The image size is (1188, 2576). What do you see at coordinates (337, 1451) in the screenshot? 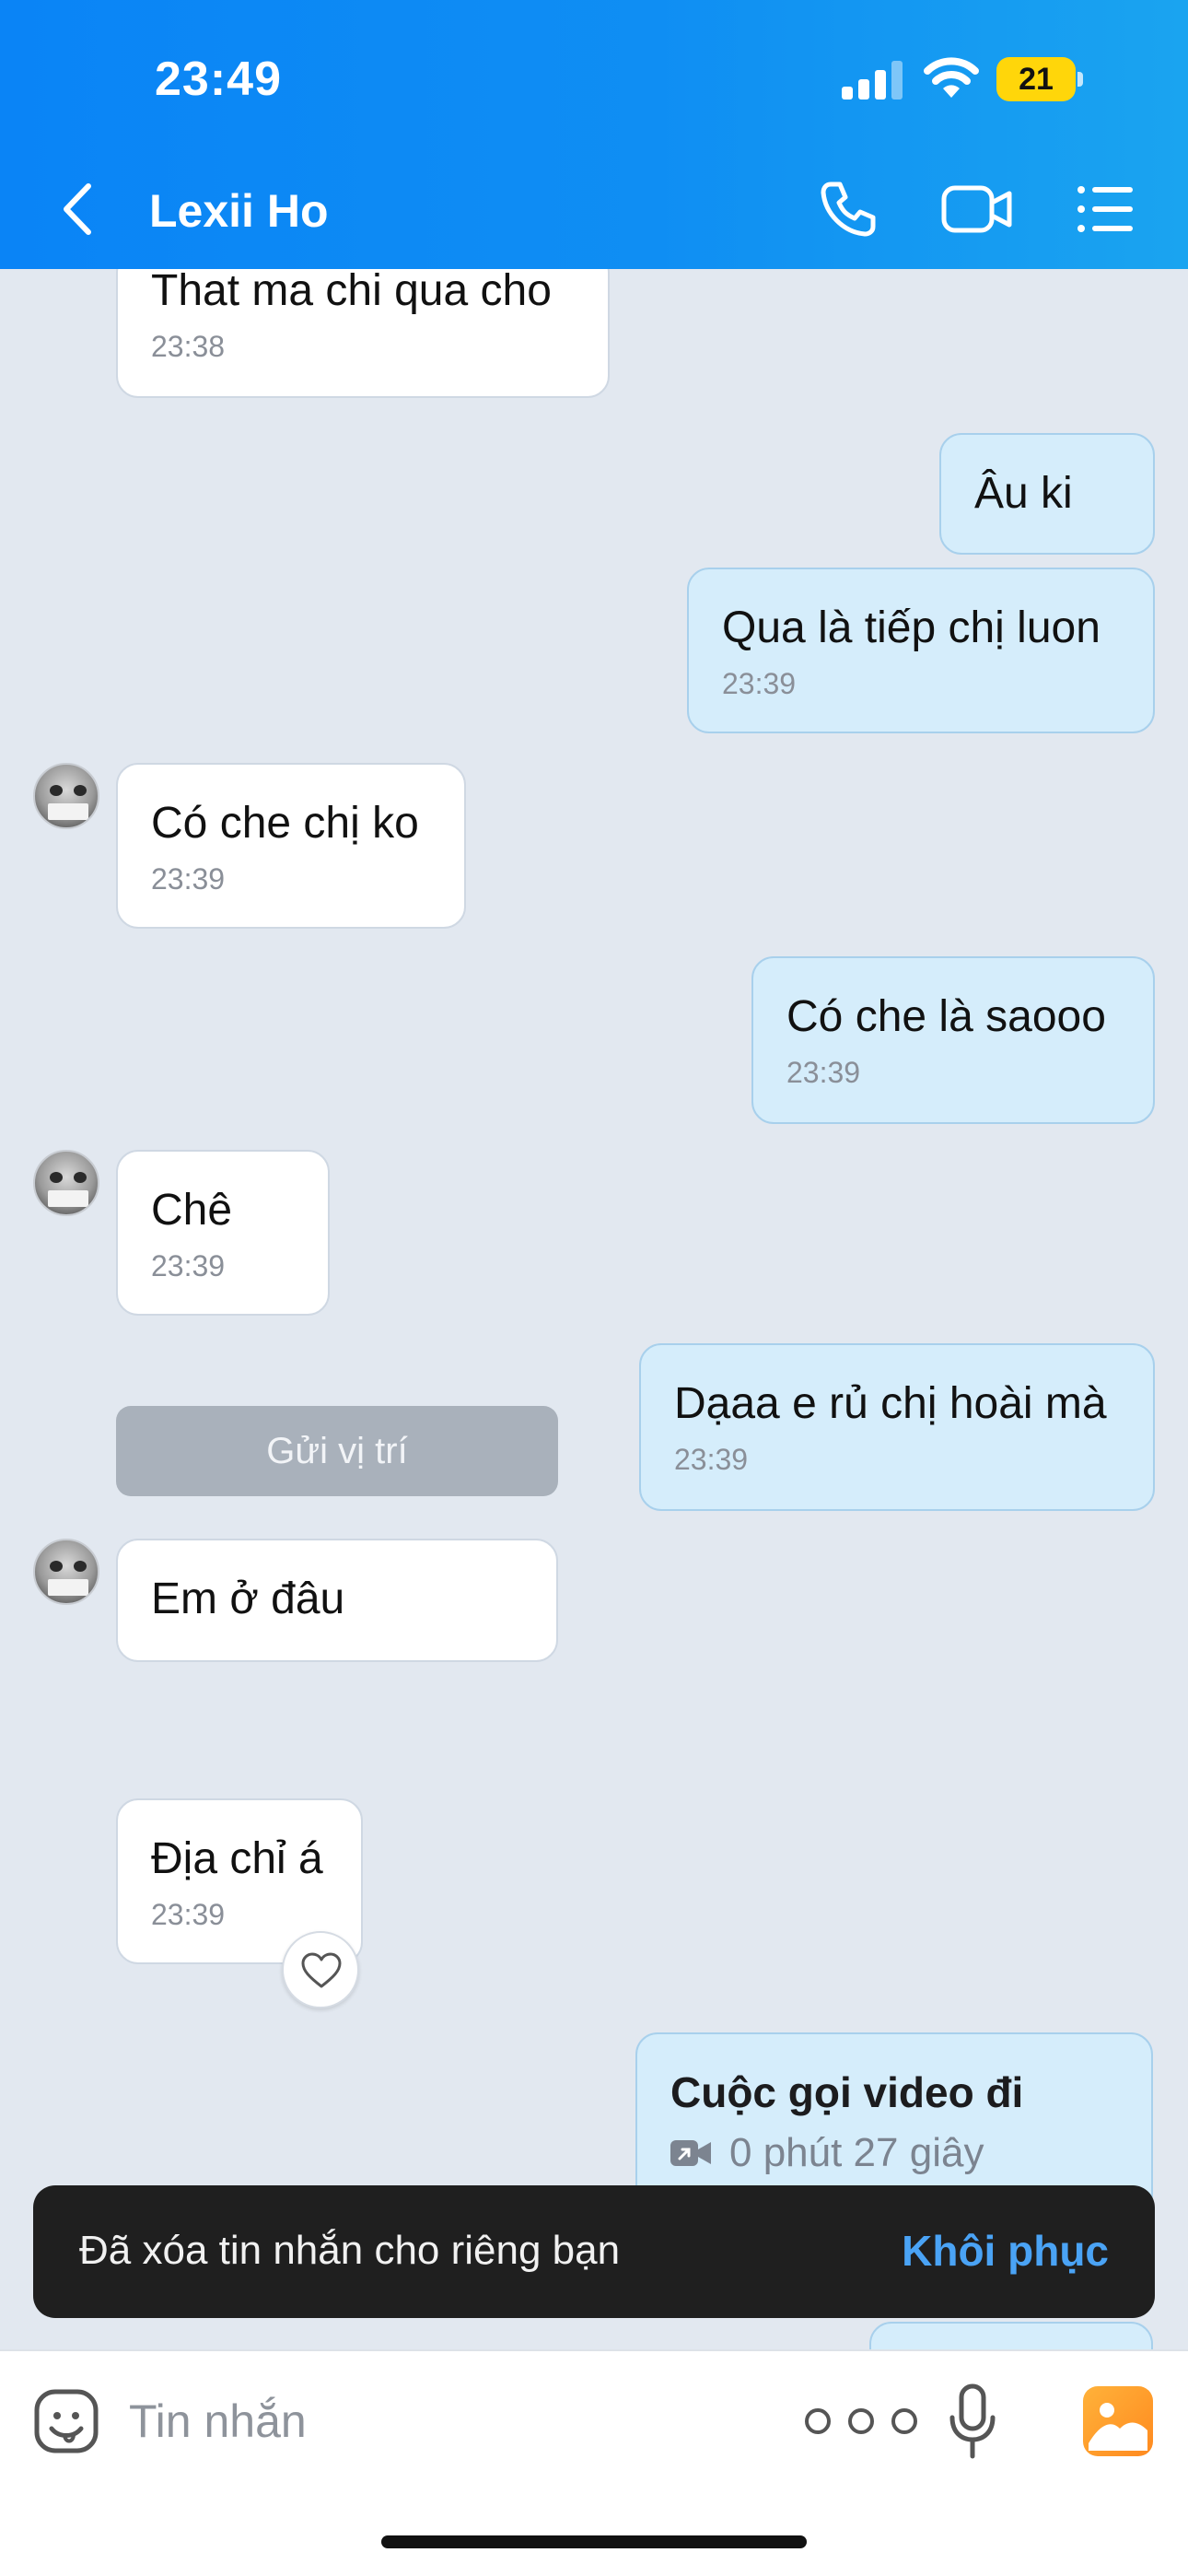
I see `send-location-button: Gửi vị trí` at bounding box center [337, 1451].